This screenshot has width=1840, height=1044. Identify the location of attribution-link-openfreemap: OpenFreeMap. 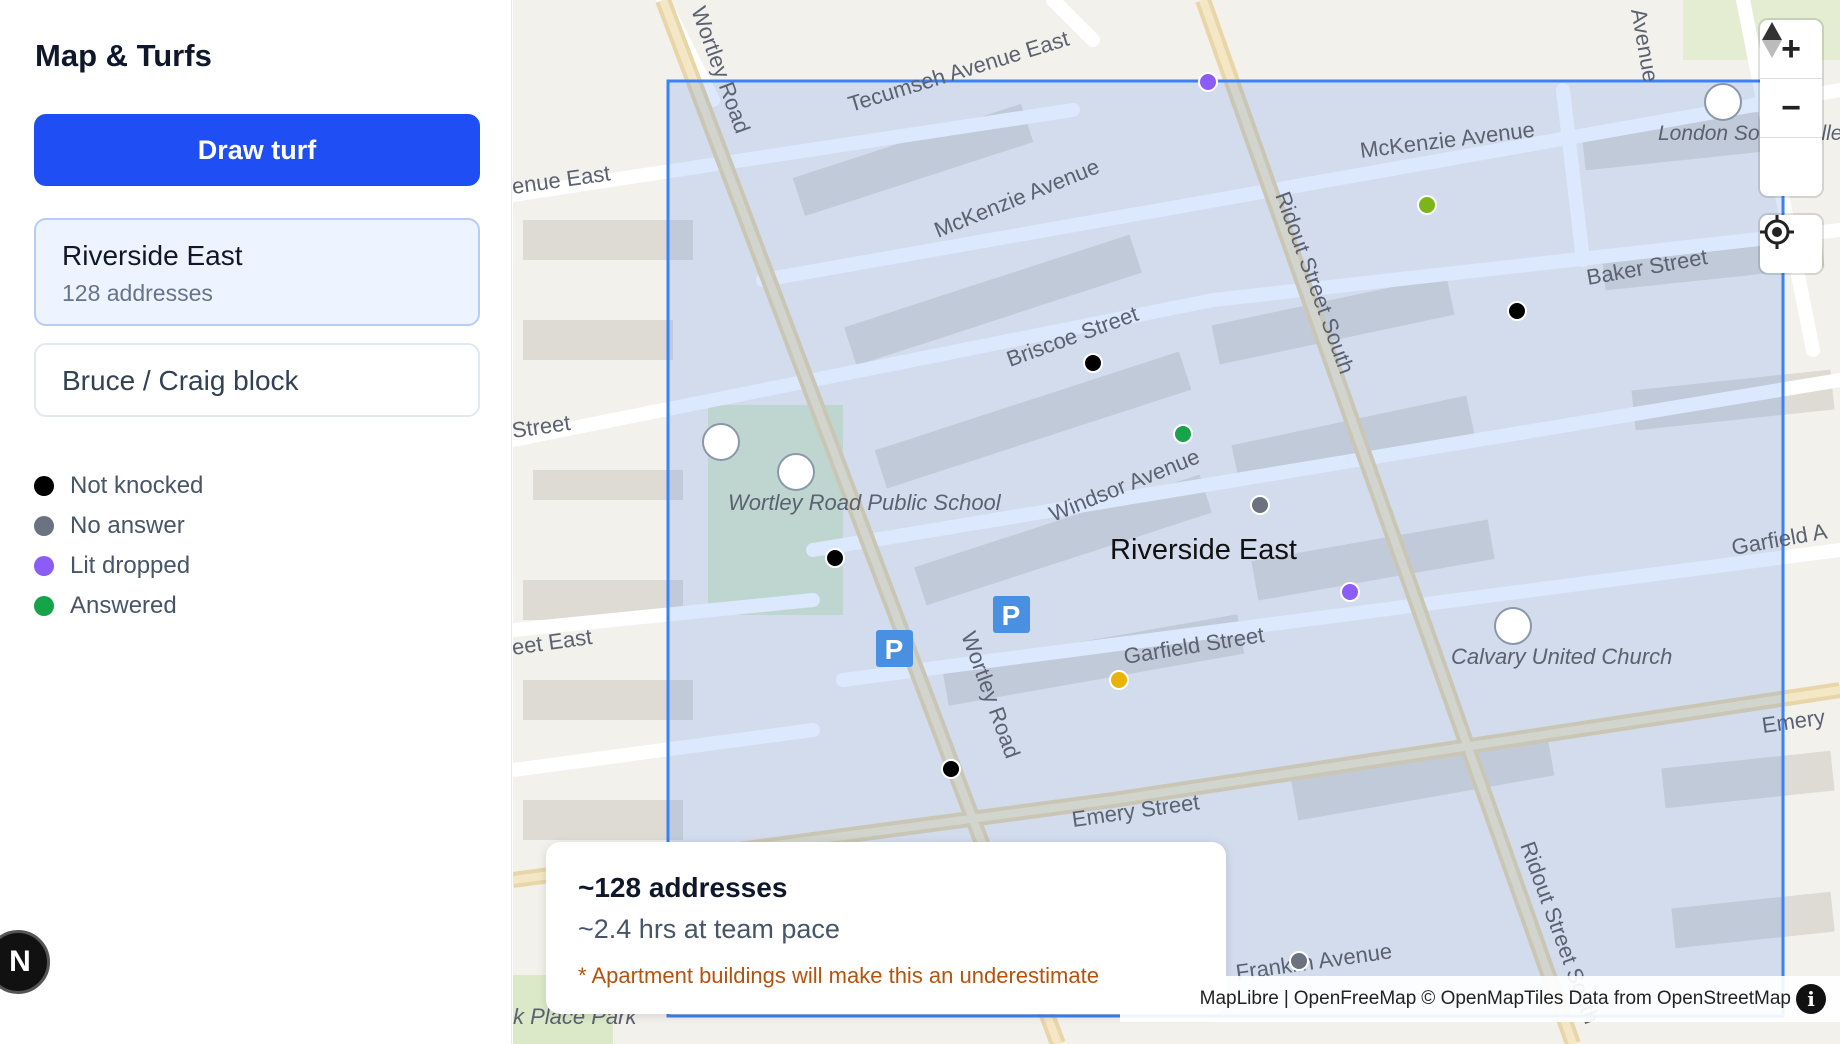
(1355, 999).